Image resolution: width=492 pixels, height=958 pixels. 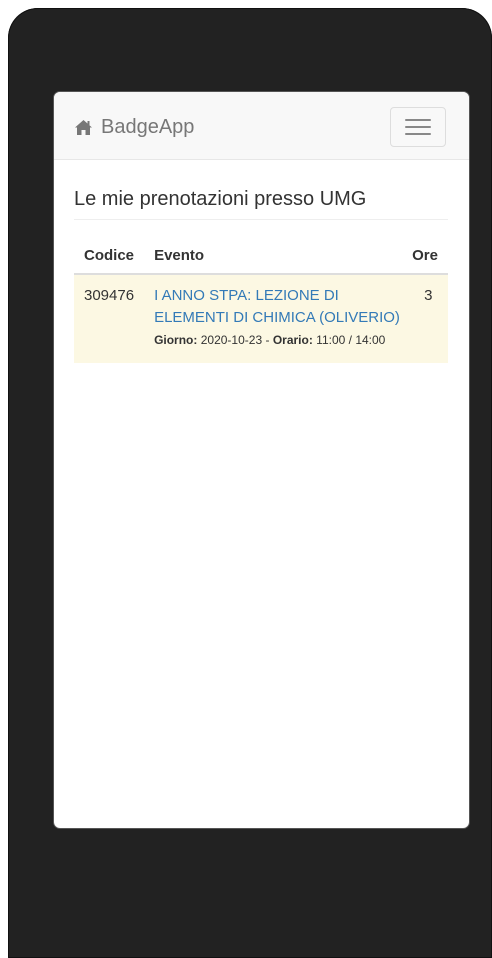 What do you see at coordinates (278, 257) in the screenshot?
I see `column-header-evento: Evento` at bounding box center [278, 257].